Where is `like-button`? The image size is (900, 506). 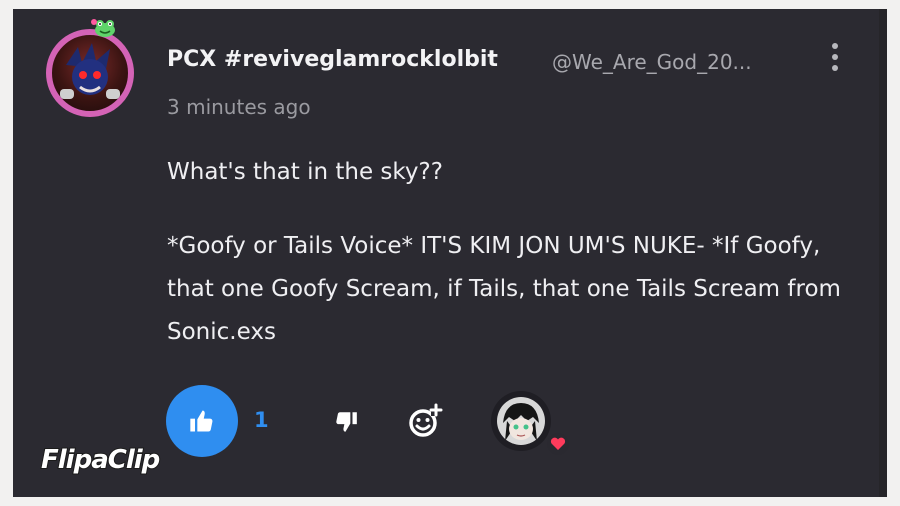
like-button is located at coordinates (202, 421).